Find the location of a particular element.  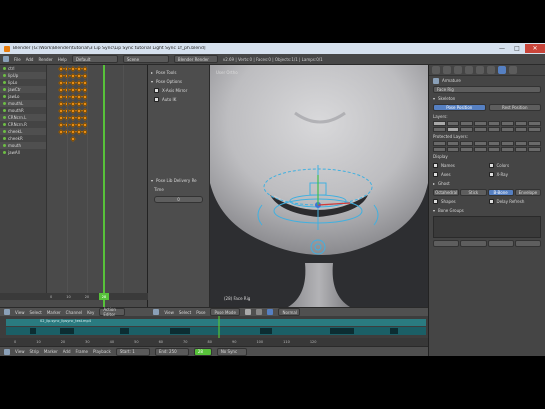

layout-selector: Default is located at coordinates (94, 59).